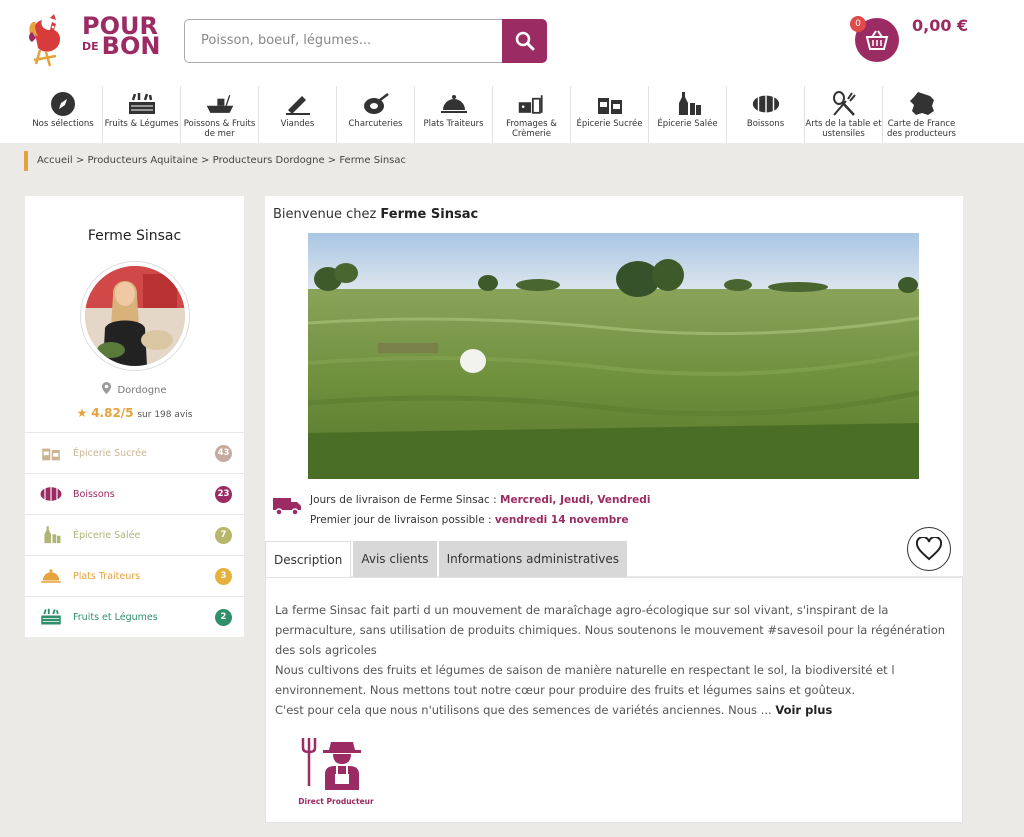 This screenshot has height=837, width=1024. I want to click on nav-label: Boissons, so click(765, 124).